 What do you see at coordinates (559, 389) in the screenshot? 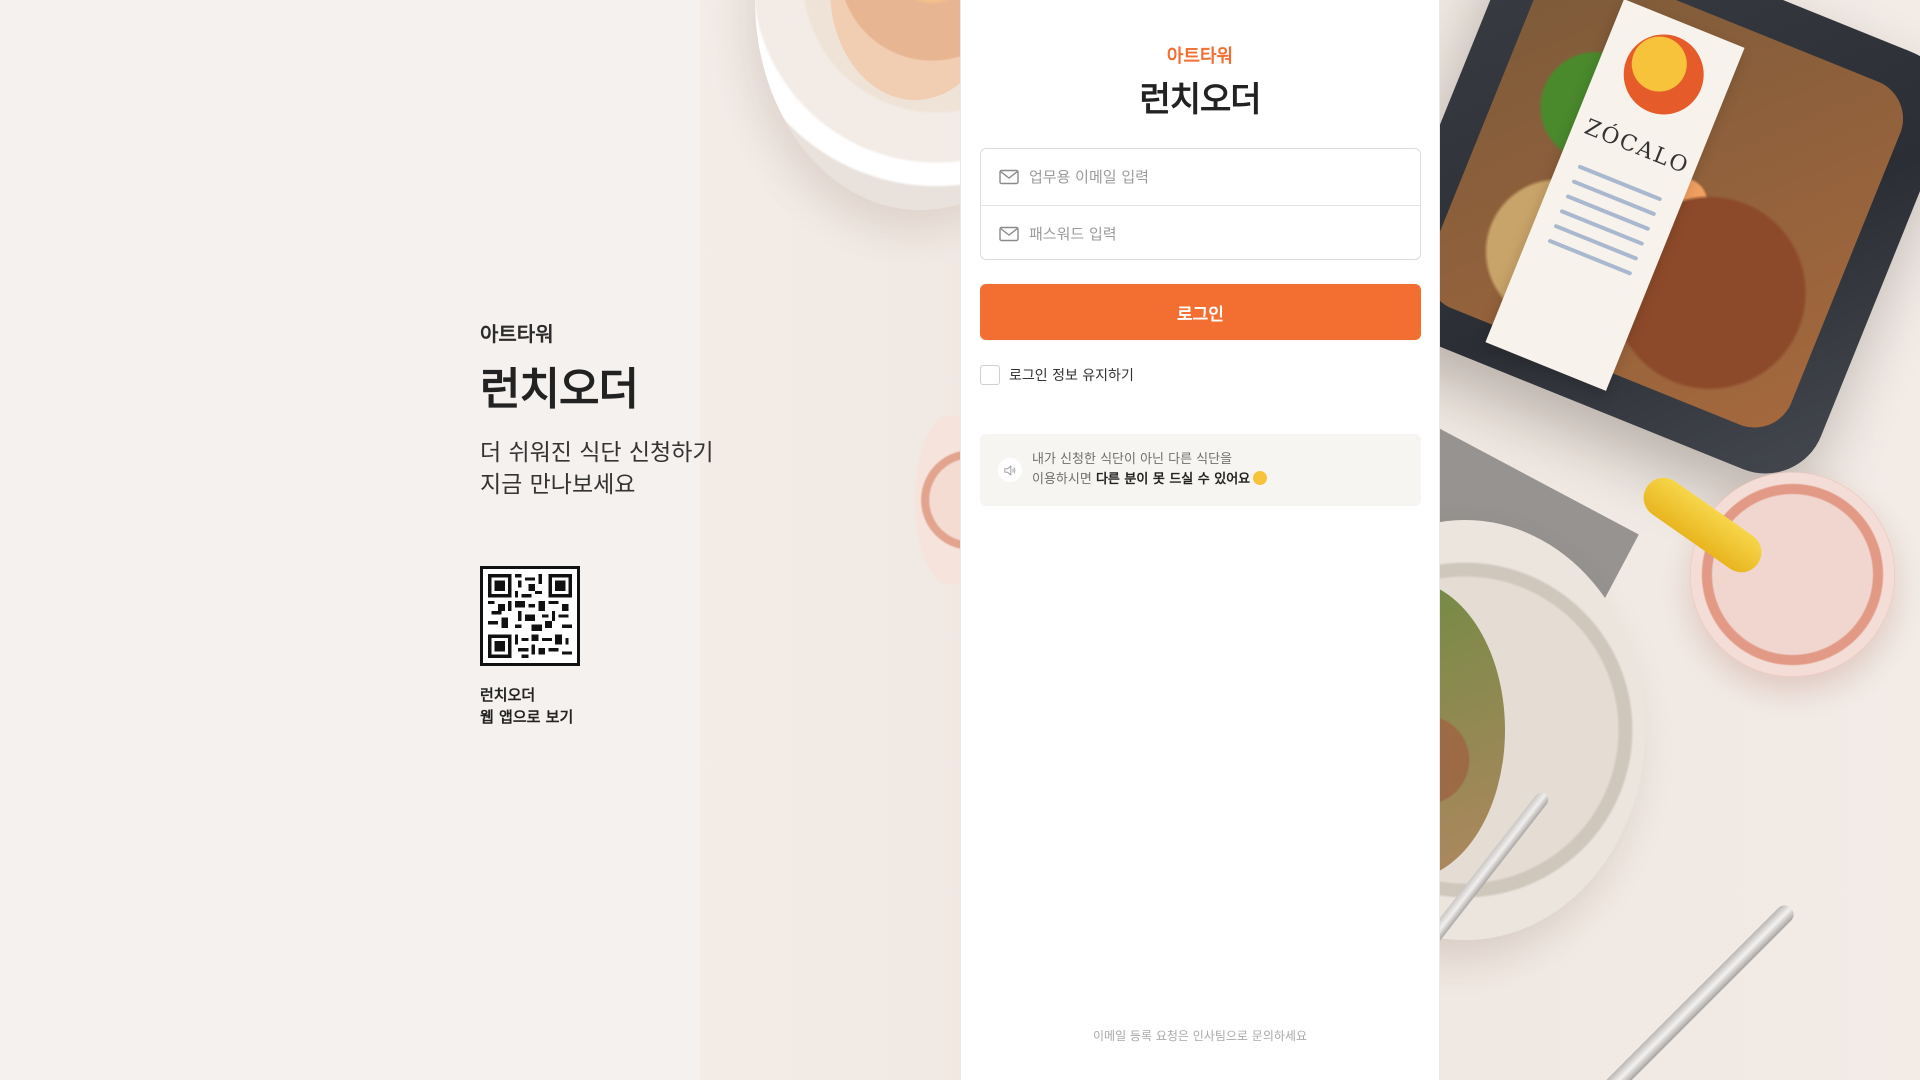
I see `promo-title: 런치오더` at bounding box center [559, 389].